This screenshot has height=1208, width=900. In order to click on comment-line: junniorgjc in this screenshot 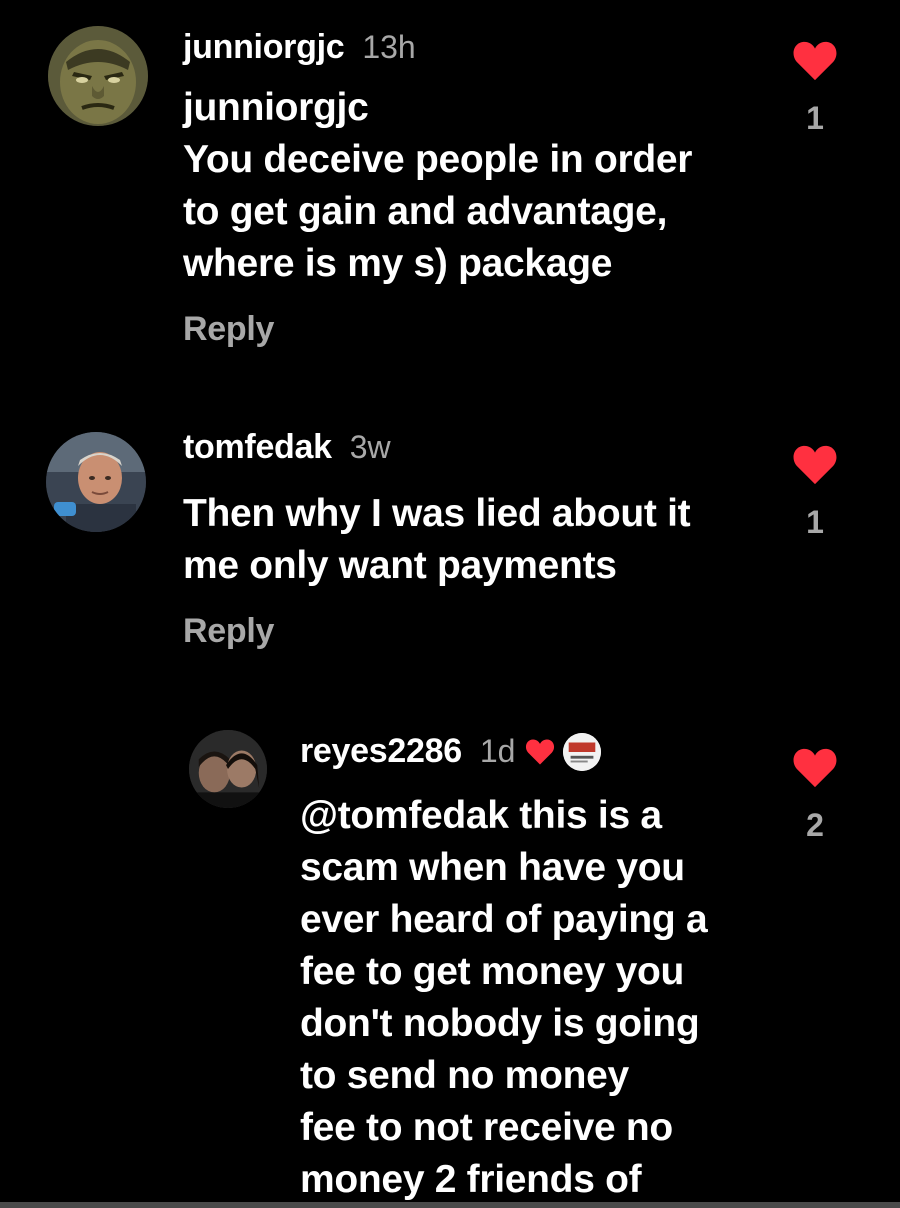, I will do `click(276, 107)`.